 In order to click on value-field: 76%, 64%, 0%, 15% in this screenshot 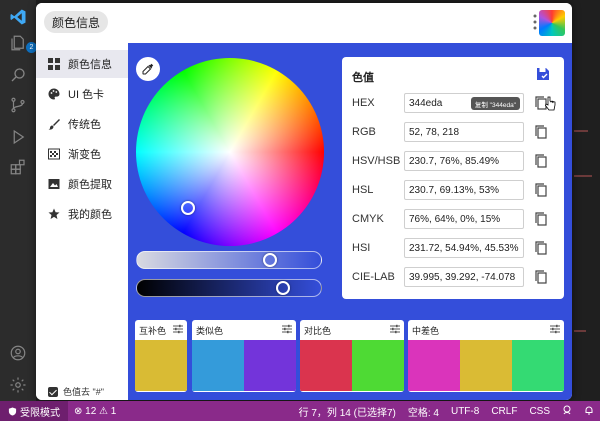, I will do `click(464, 219)`.